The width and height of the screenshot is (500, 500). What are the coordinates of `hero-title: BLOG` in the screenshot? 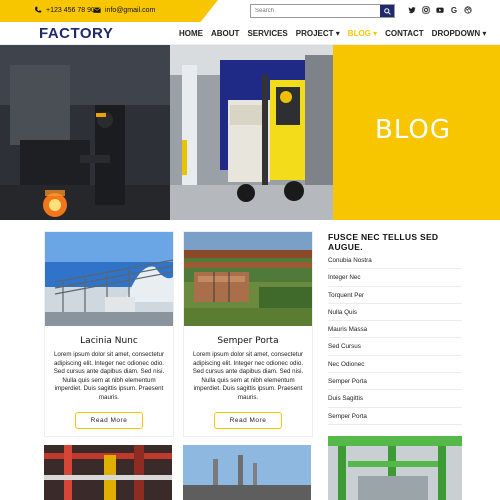 It's located at (413, 130).